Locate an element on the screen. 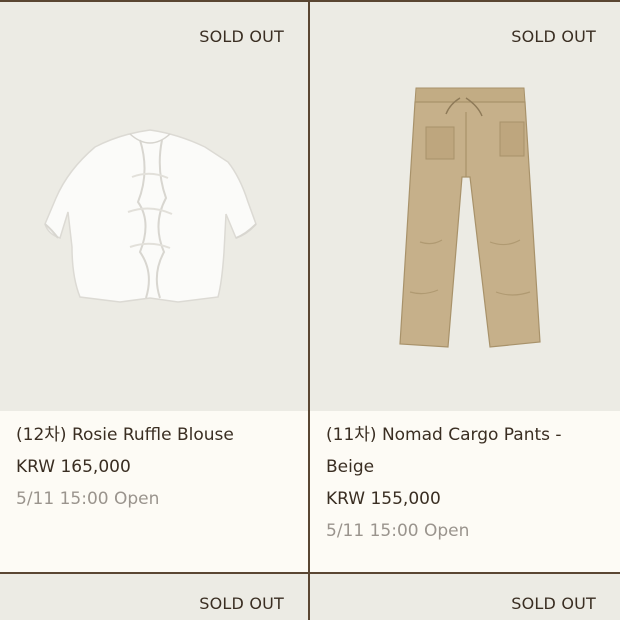  product-price: KRW 155,000 is located at coordinates (383, 499).